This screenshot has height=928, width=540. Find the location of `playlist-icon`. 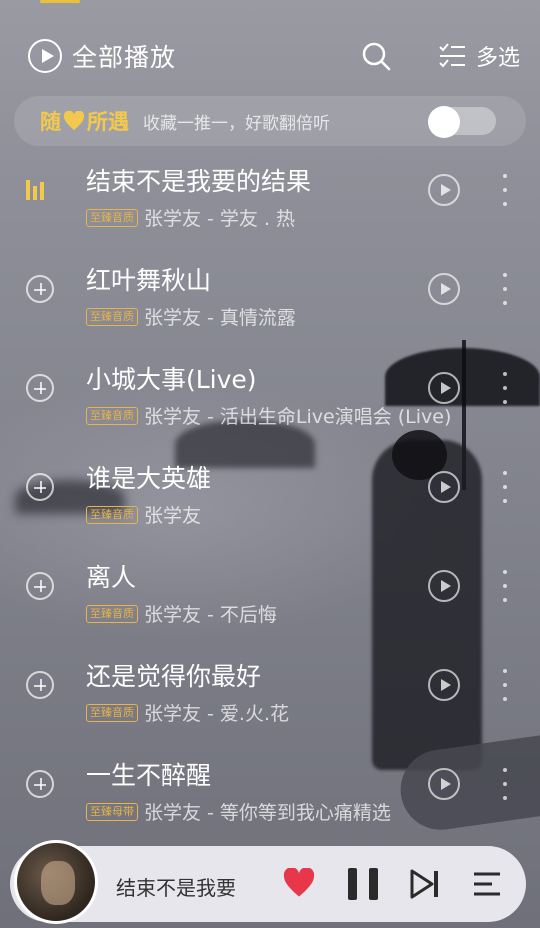

playlist-icon is located at coordinates (487, 884).